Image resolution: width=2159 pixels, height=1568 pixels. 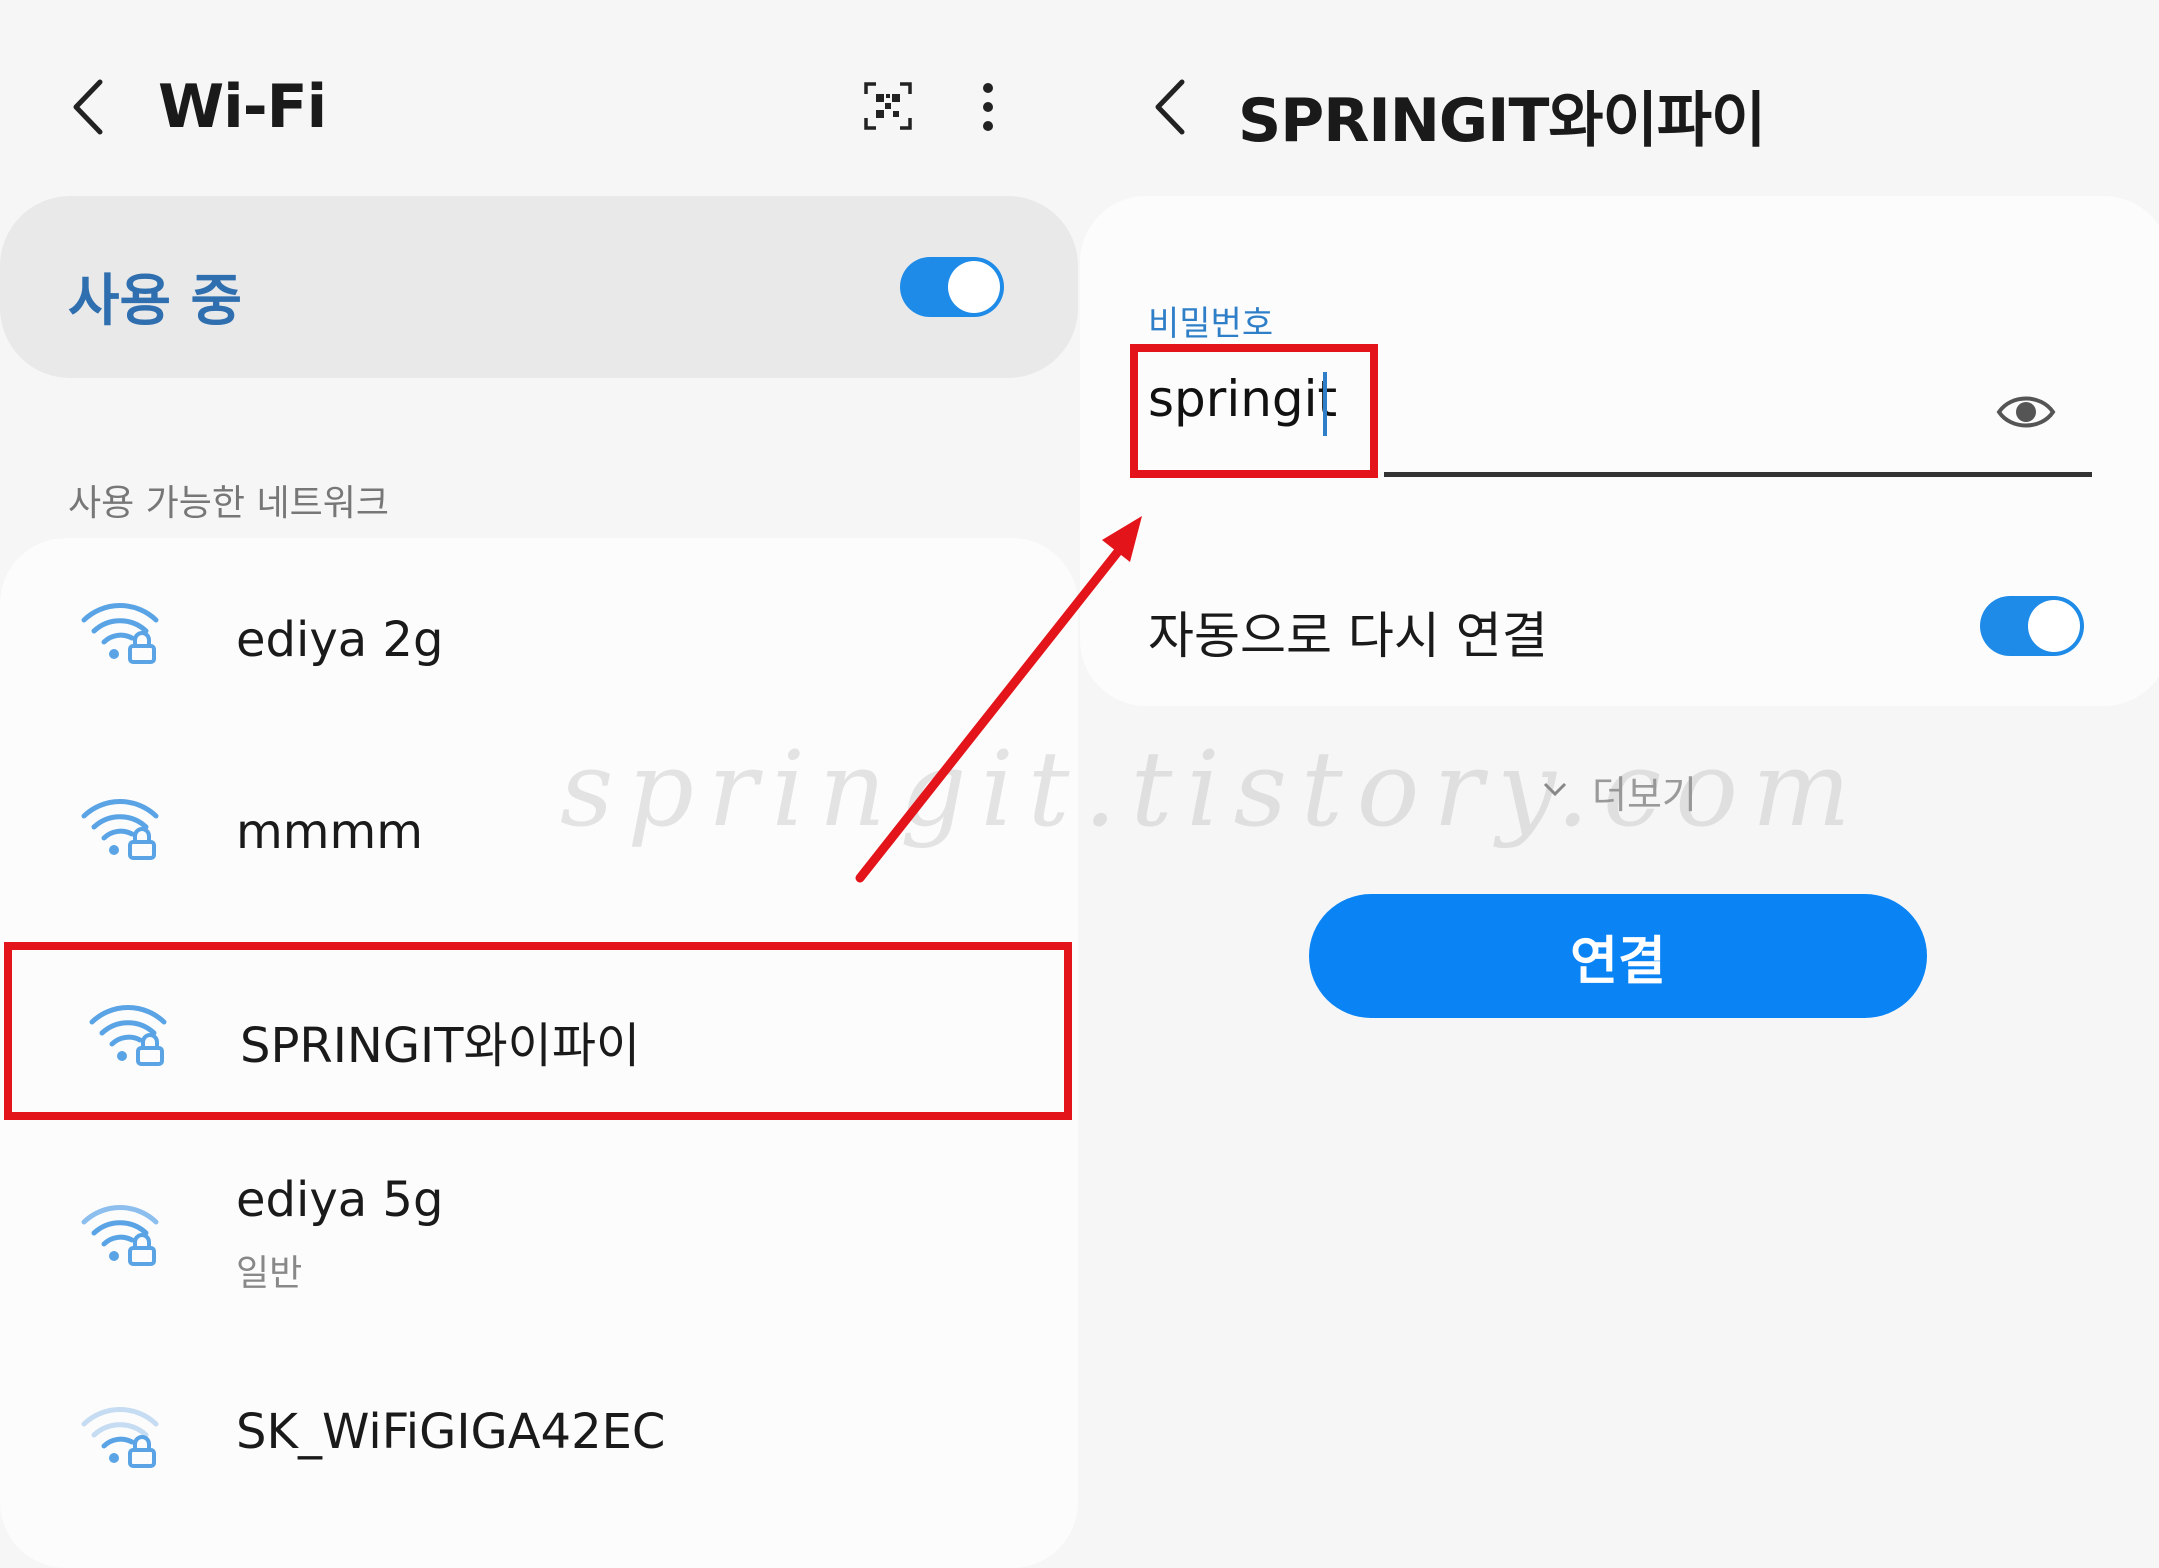 I want to click on auto-reconnect-label: 자동으로 다시 연결, so click(x=1348, y=636).